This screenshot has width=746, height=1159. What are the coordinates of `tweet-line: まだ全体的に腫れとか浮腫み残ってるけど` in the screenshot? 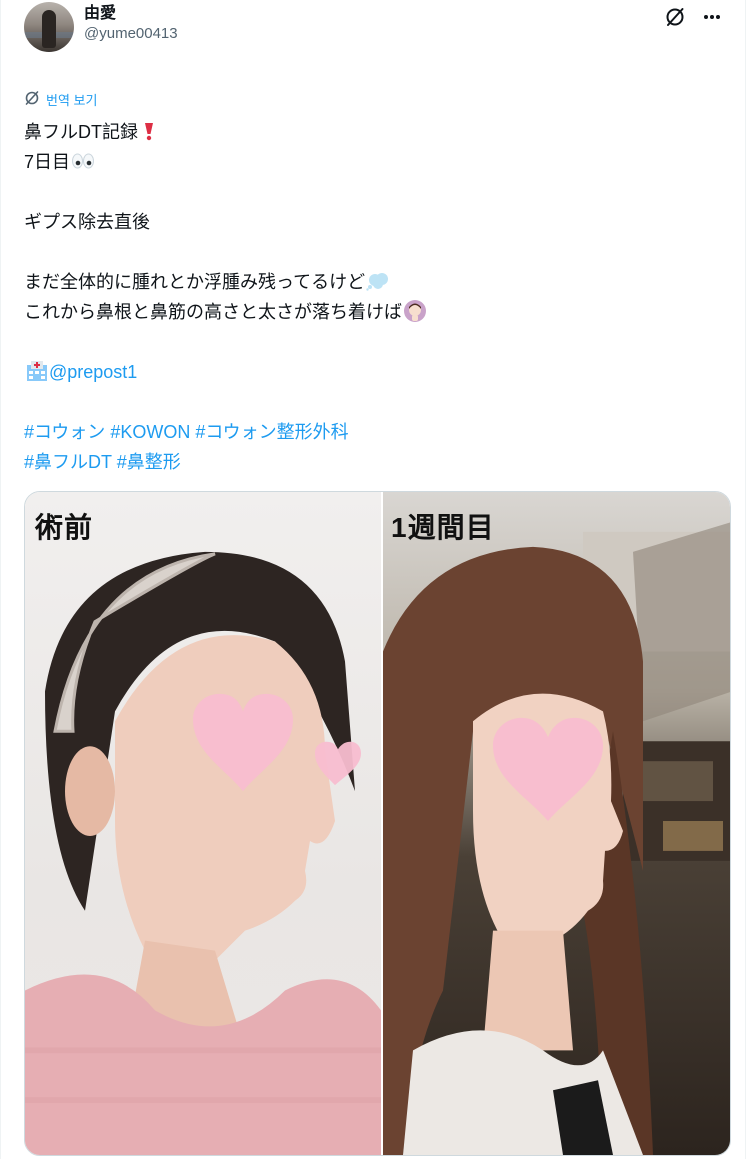 It's located at (369, 282).